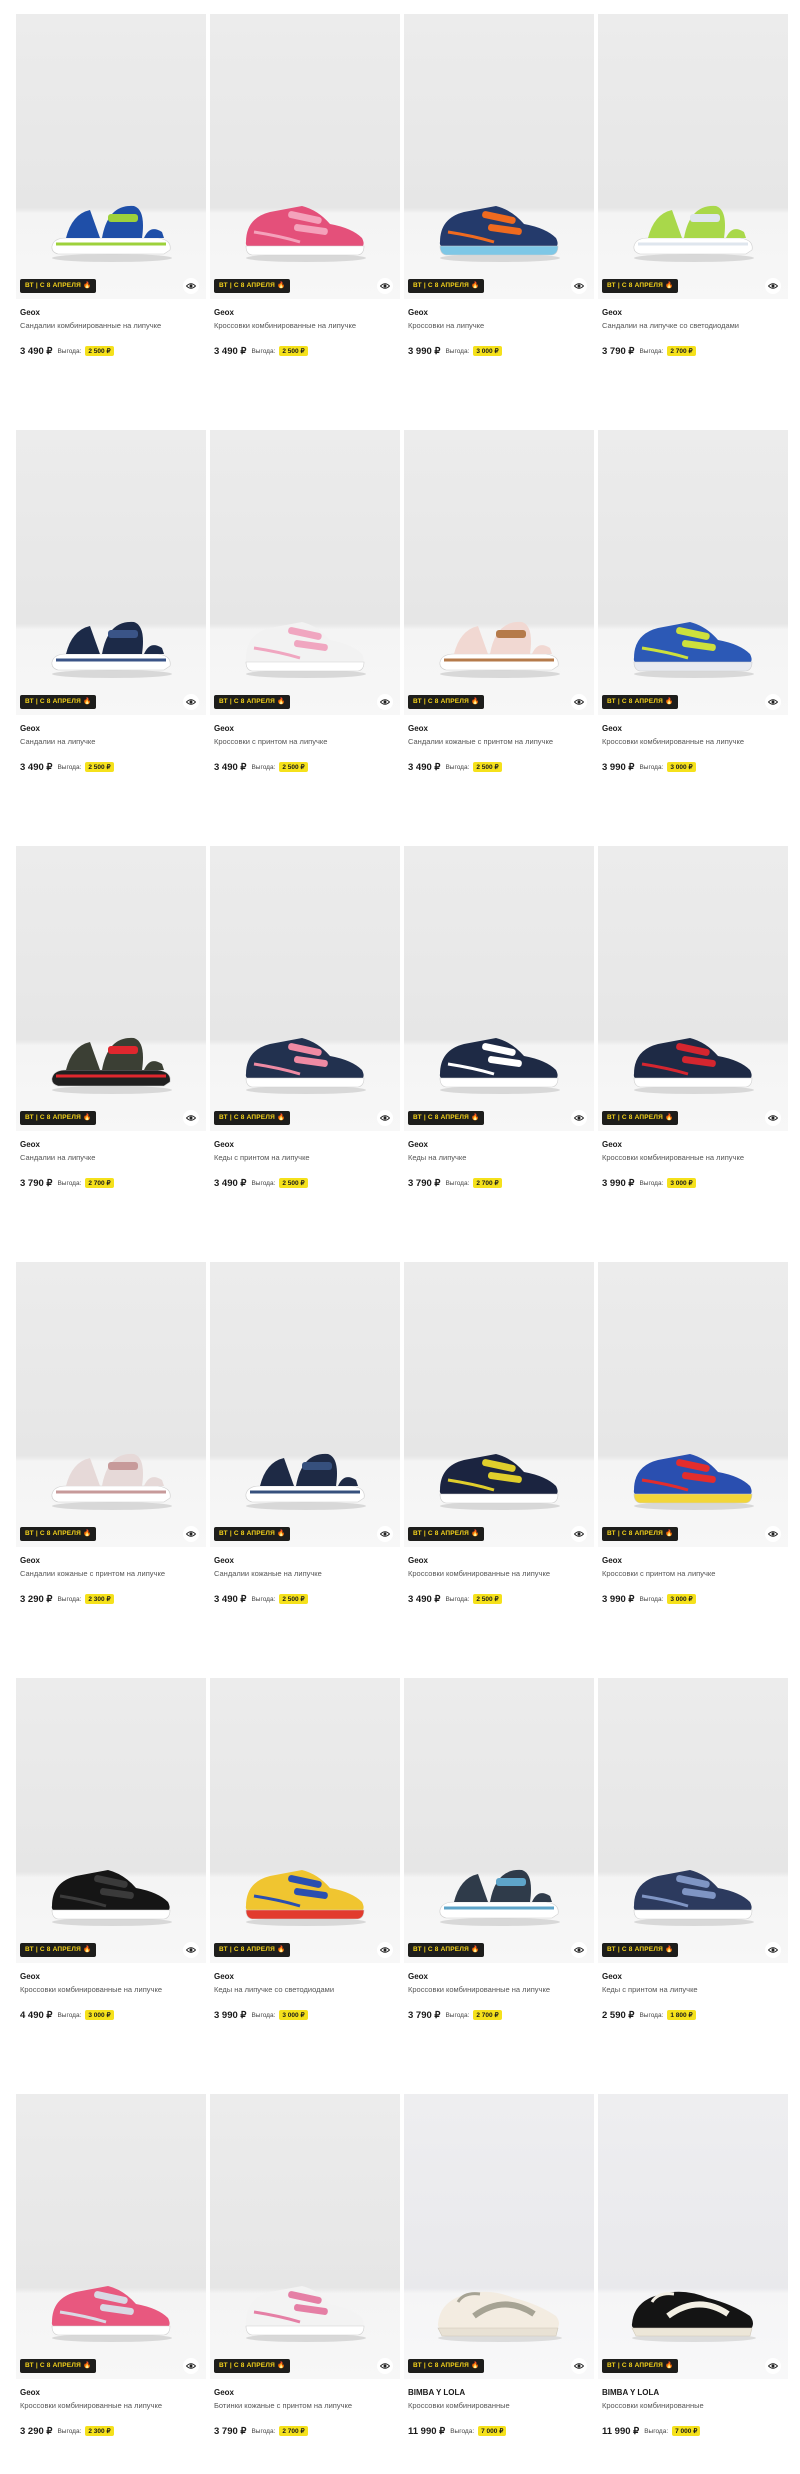  What do you see at coordinates (670, 325) in the screenshot?
I see `product-name: Сандалии на липучке со светодиодами` at bounding box center [670, 325].